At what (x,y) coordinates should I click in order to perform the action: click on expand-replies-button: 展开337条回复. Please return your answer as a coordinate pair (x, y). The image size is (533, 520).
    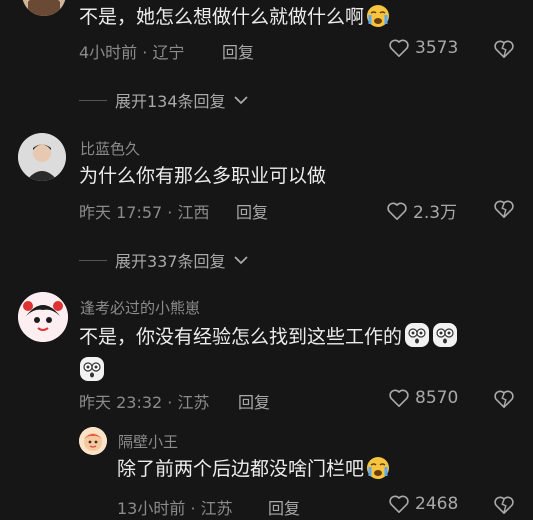
    Looking at the image, I should click on (163, 260).